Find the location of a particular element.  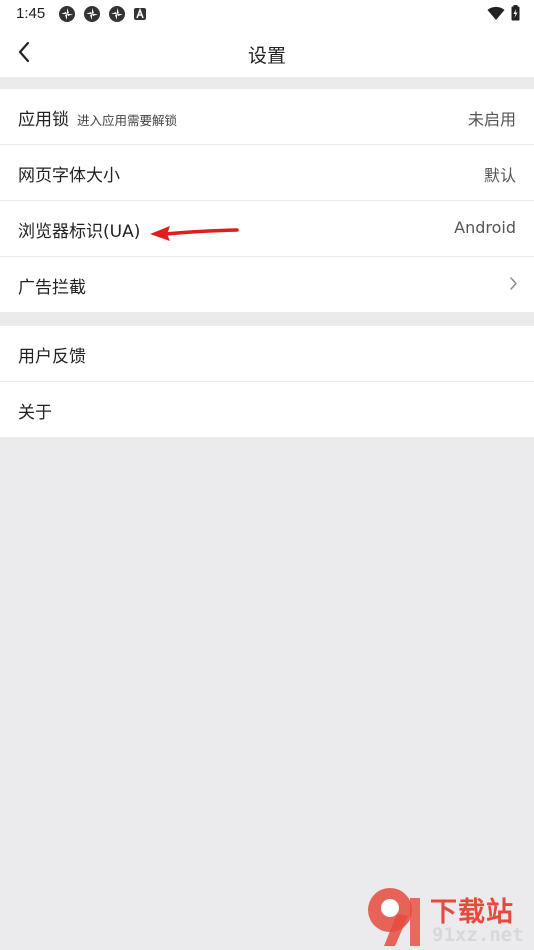

ad-block-label: 广告拦截 is located at coordinates (52, 288).